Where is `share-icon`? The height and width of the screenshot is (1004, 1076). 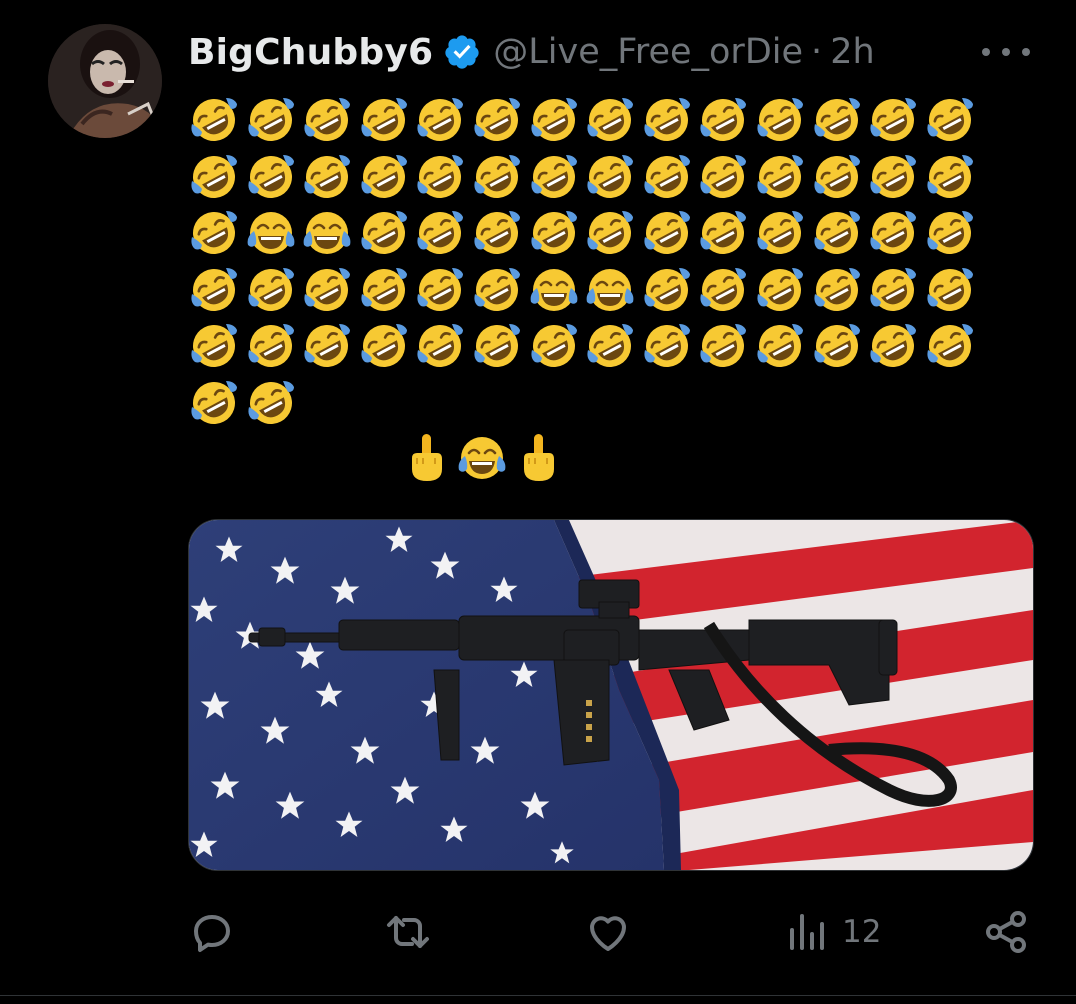 share-icon is located at coordinates (1006, 932).